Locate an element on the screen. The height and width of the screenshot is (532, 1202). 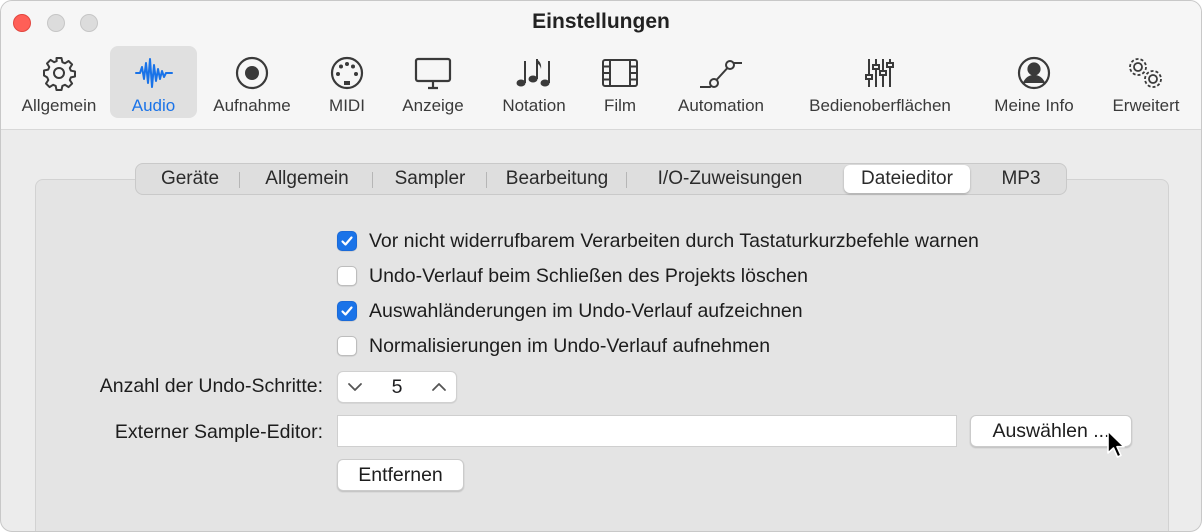
toolbar-label: MIDI is located at coordinates (347, 105).